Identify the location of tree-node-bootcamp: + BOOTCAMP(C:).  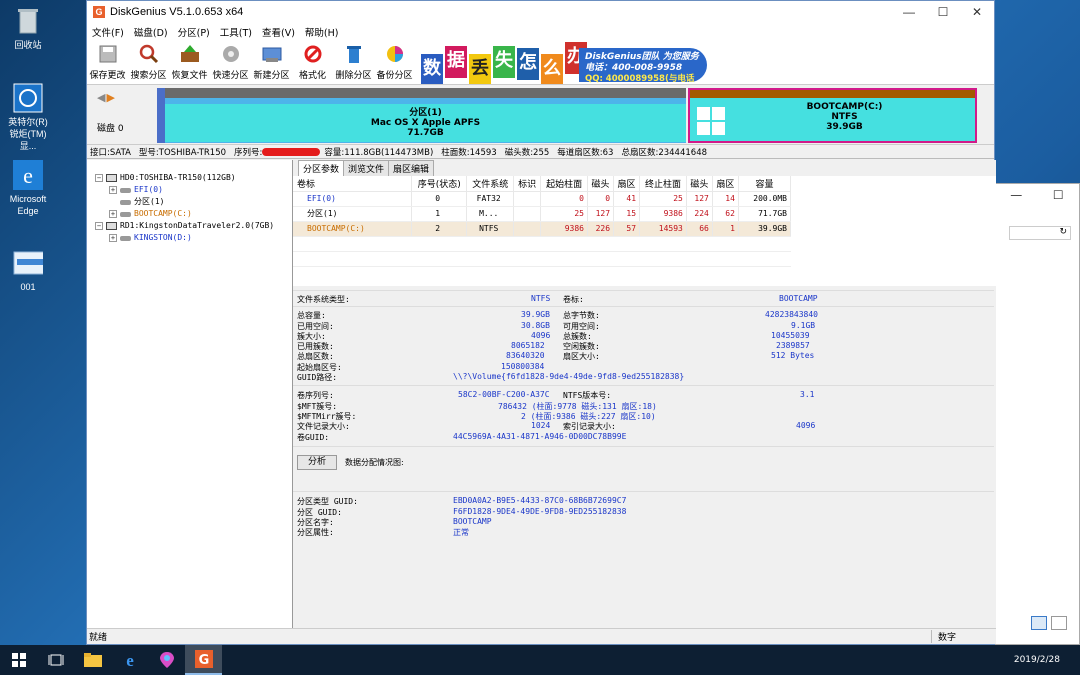
(189, 214).